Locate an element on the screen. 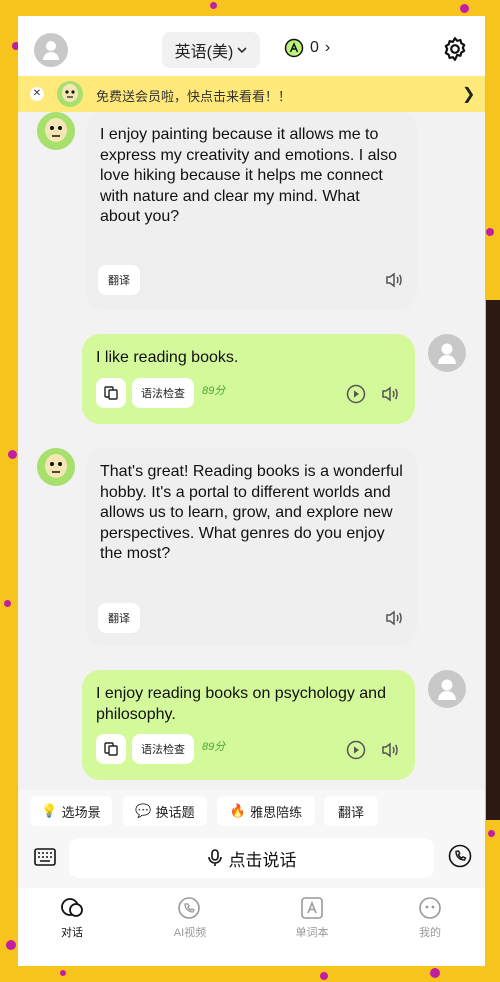  profile-icon is located at coordinates (430, 908).